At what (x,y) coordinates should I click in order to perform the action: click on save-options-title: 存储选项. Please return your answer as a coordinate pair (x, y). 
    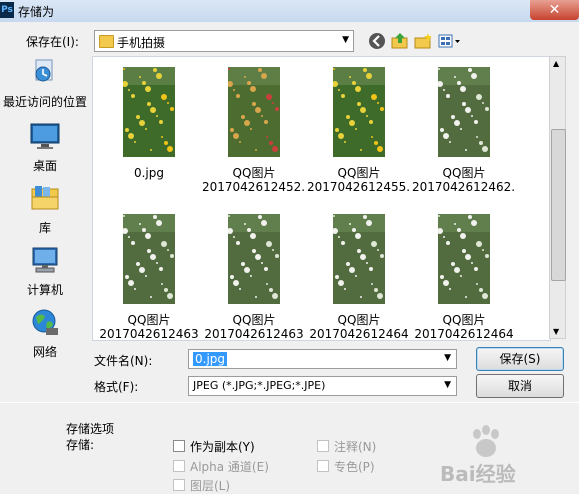
    Looking at the image, I should click on (90, 429).